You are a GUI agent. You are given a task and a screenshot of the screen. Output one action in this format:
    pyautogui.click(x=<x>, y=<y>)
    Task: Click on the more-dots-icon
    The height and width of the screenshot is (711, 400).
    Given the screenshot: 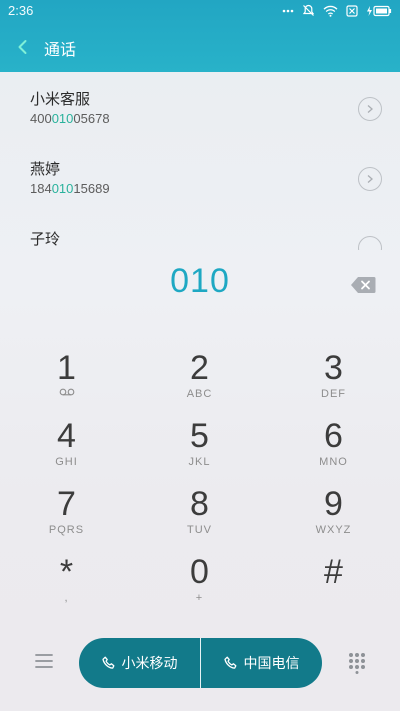 What is the action you would take?
    pyautogui.click(x=288, y=10)
    